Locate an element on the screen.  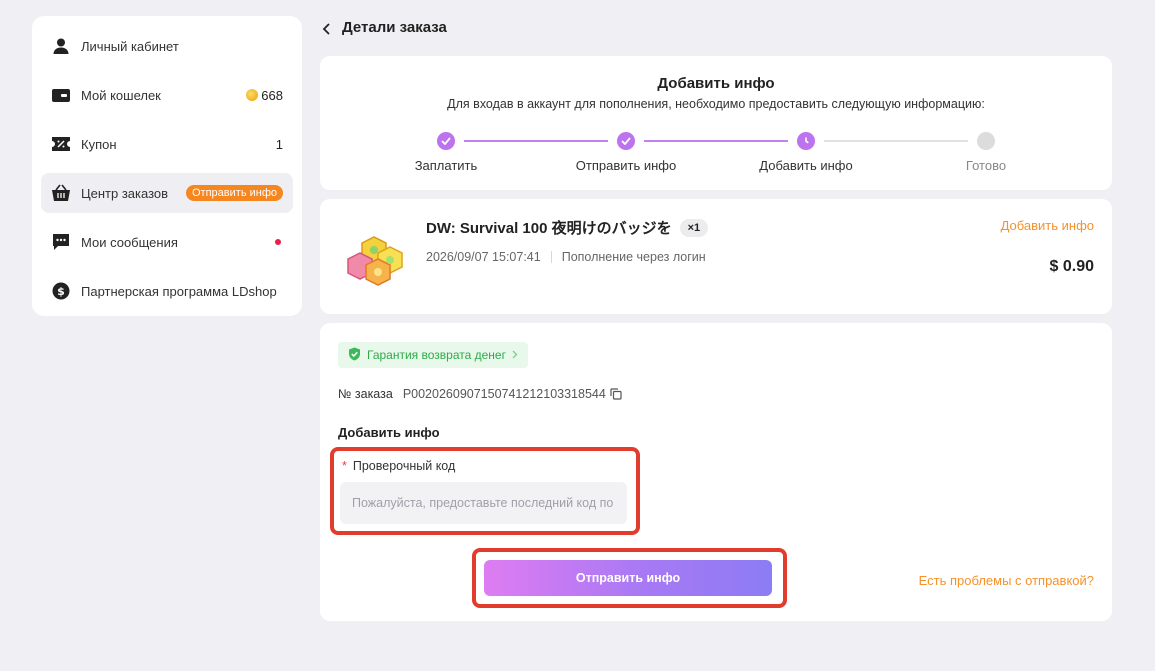
product-title: DW: Survival 100 夜明けのバッジを is located at coordinates (549, 228).